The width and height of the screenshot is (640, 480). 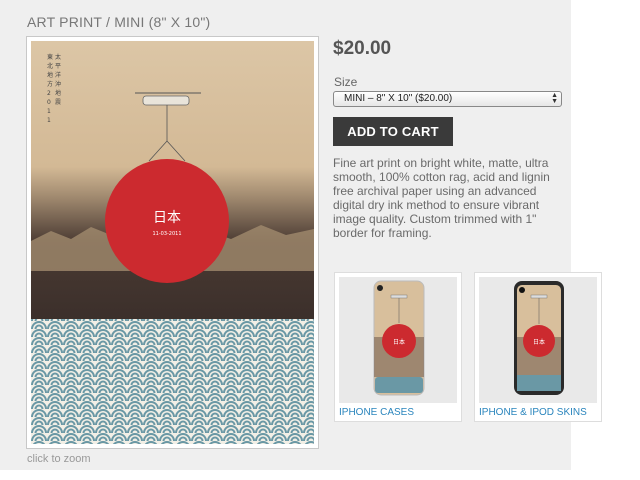 I want to click on svg-text: 平, so click(x=58, y=66).